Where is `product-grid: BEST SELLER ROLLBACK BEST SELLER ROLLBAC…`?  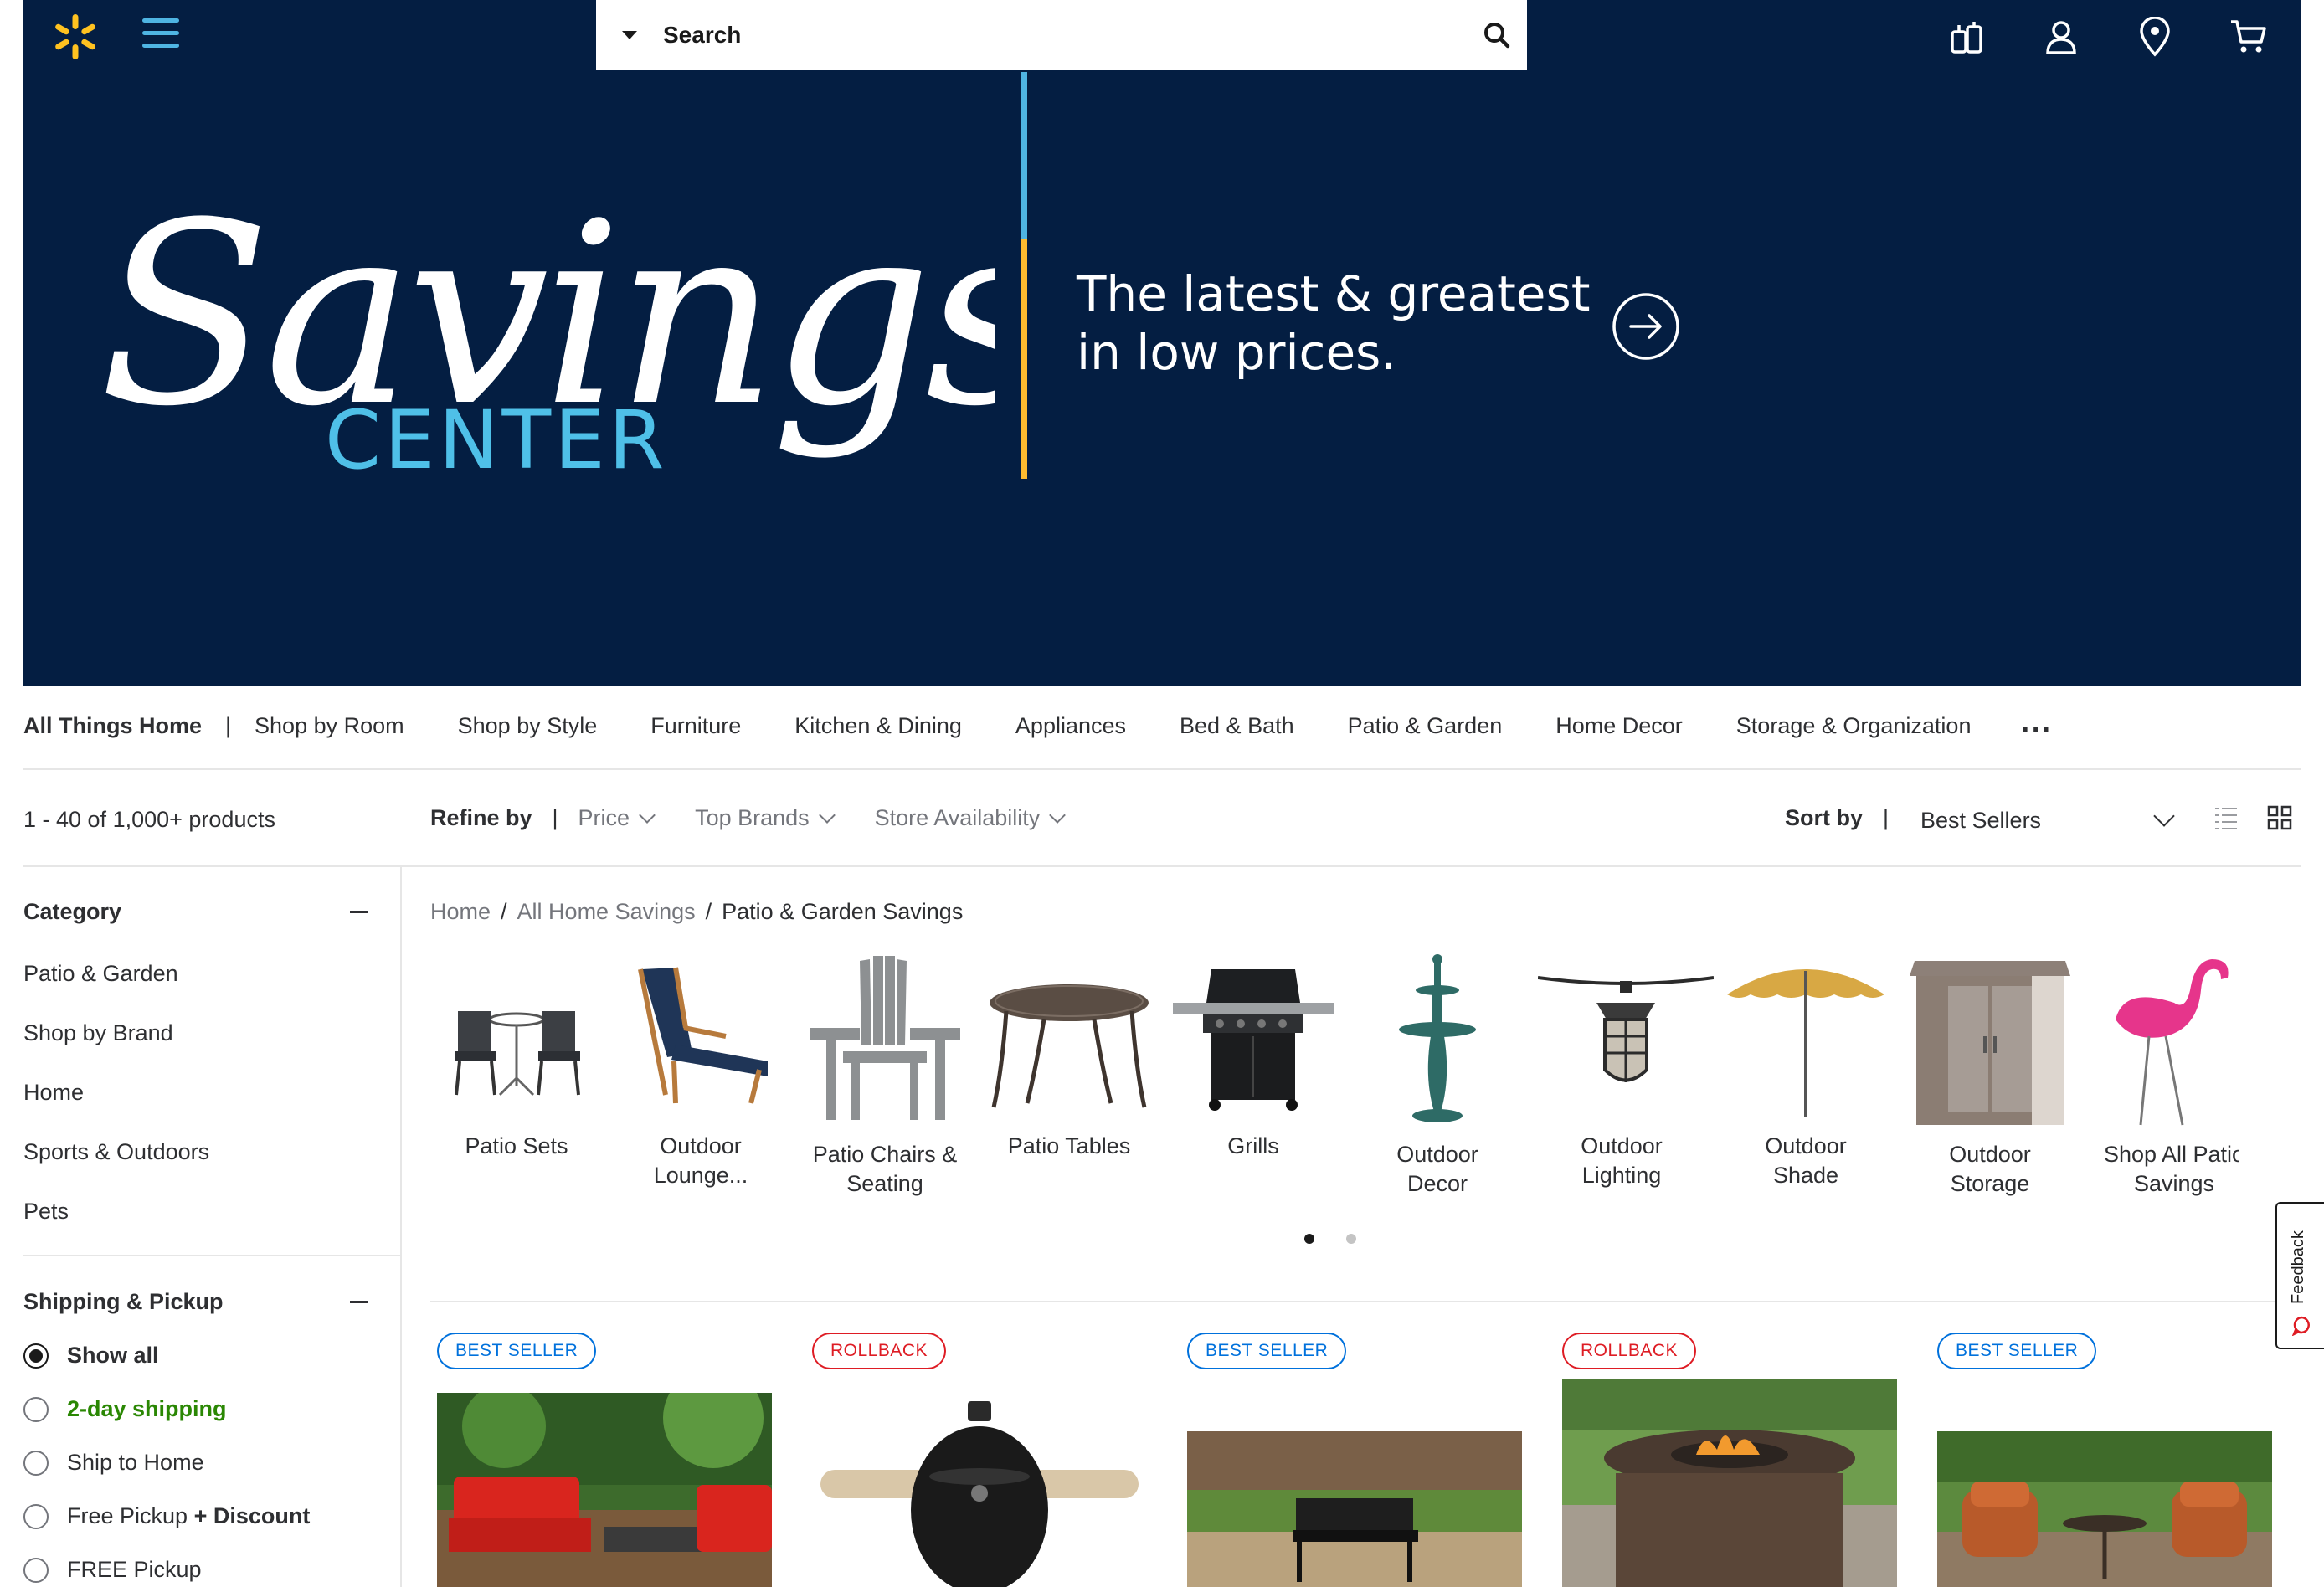
product-grid: BEST SELLER ROLLBACK BEST SELLER ROLLBAC… is located at coordinates (1351, 1460).